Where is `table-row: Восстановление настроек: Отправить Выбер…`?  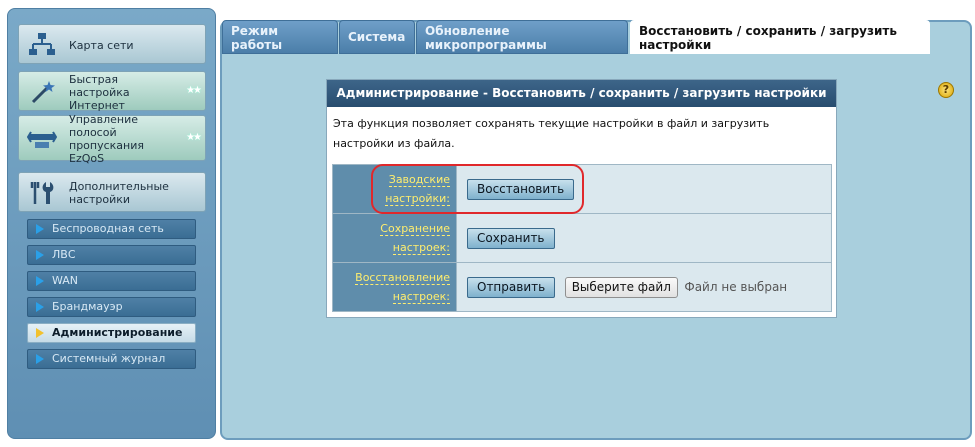 table-row: Восстановление настроек: Отправить Выбер… is located at coordinates (582, 287).